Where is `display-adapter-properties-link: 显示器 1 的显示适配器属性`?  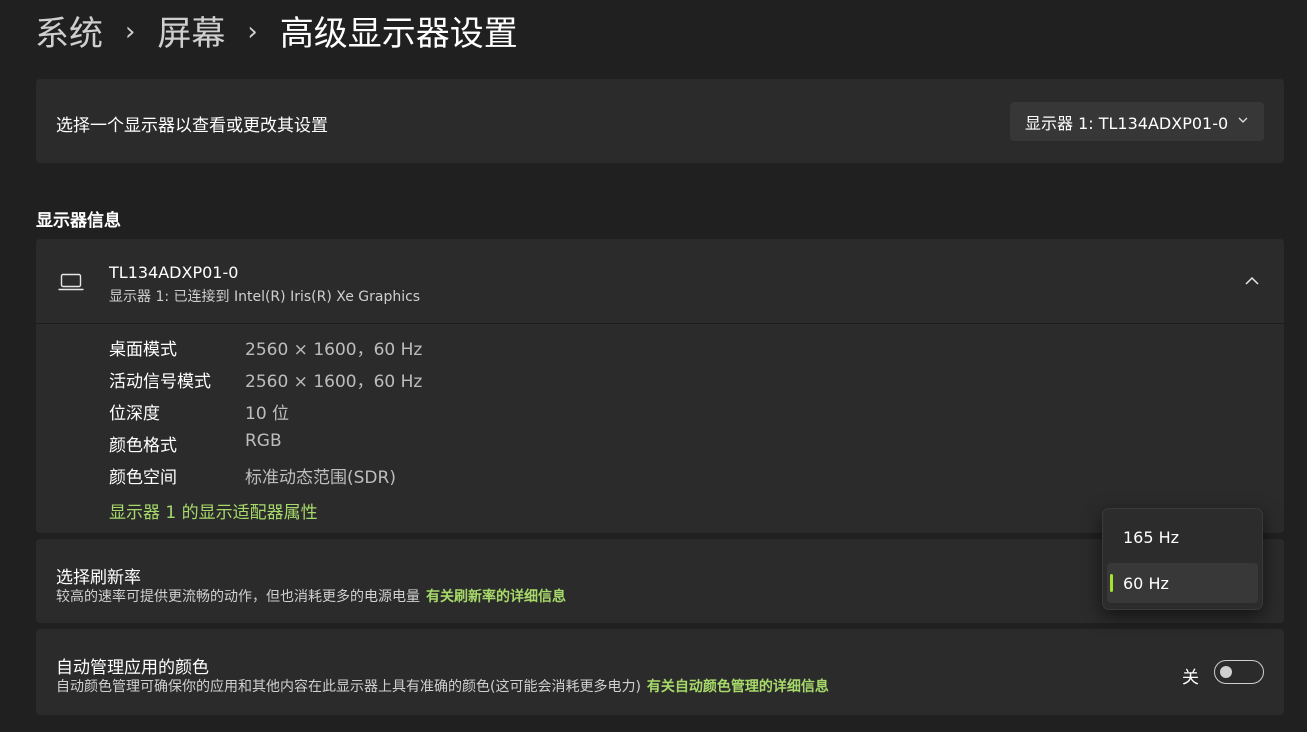
display-adapter-properties-link: 显示器 1 的显示适配器属性 is located at coordinates (213, 510).